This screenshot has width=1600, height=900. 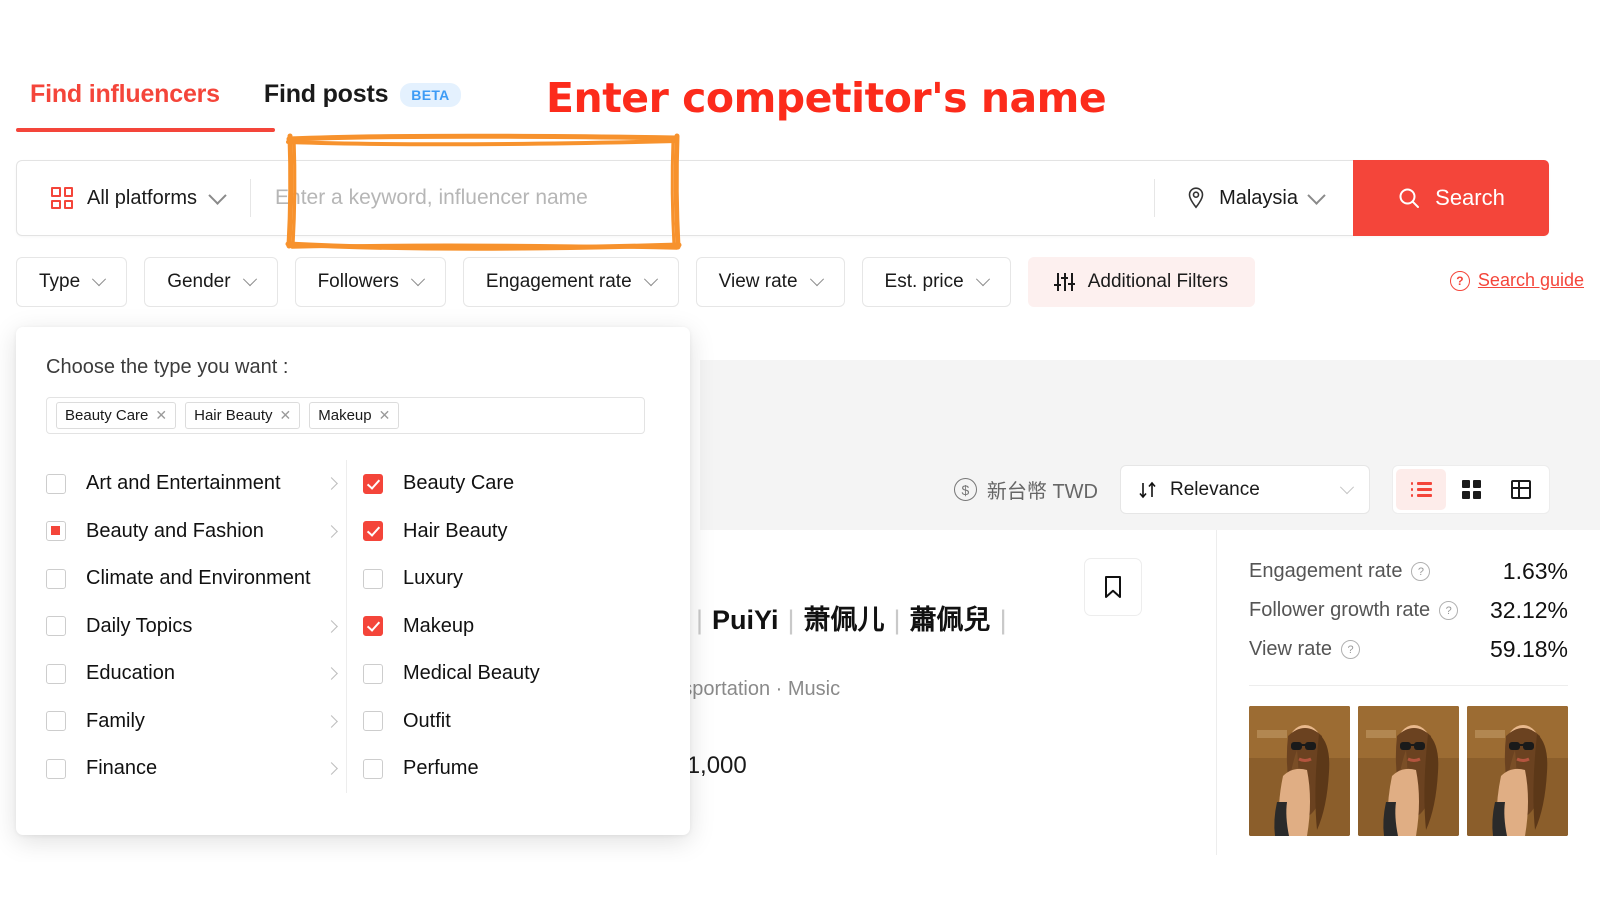 I want to click on metric-label: Engagement rate, so click(x=1326, y=571).